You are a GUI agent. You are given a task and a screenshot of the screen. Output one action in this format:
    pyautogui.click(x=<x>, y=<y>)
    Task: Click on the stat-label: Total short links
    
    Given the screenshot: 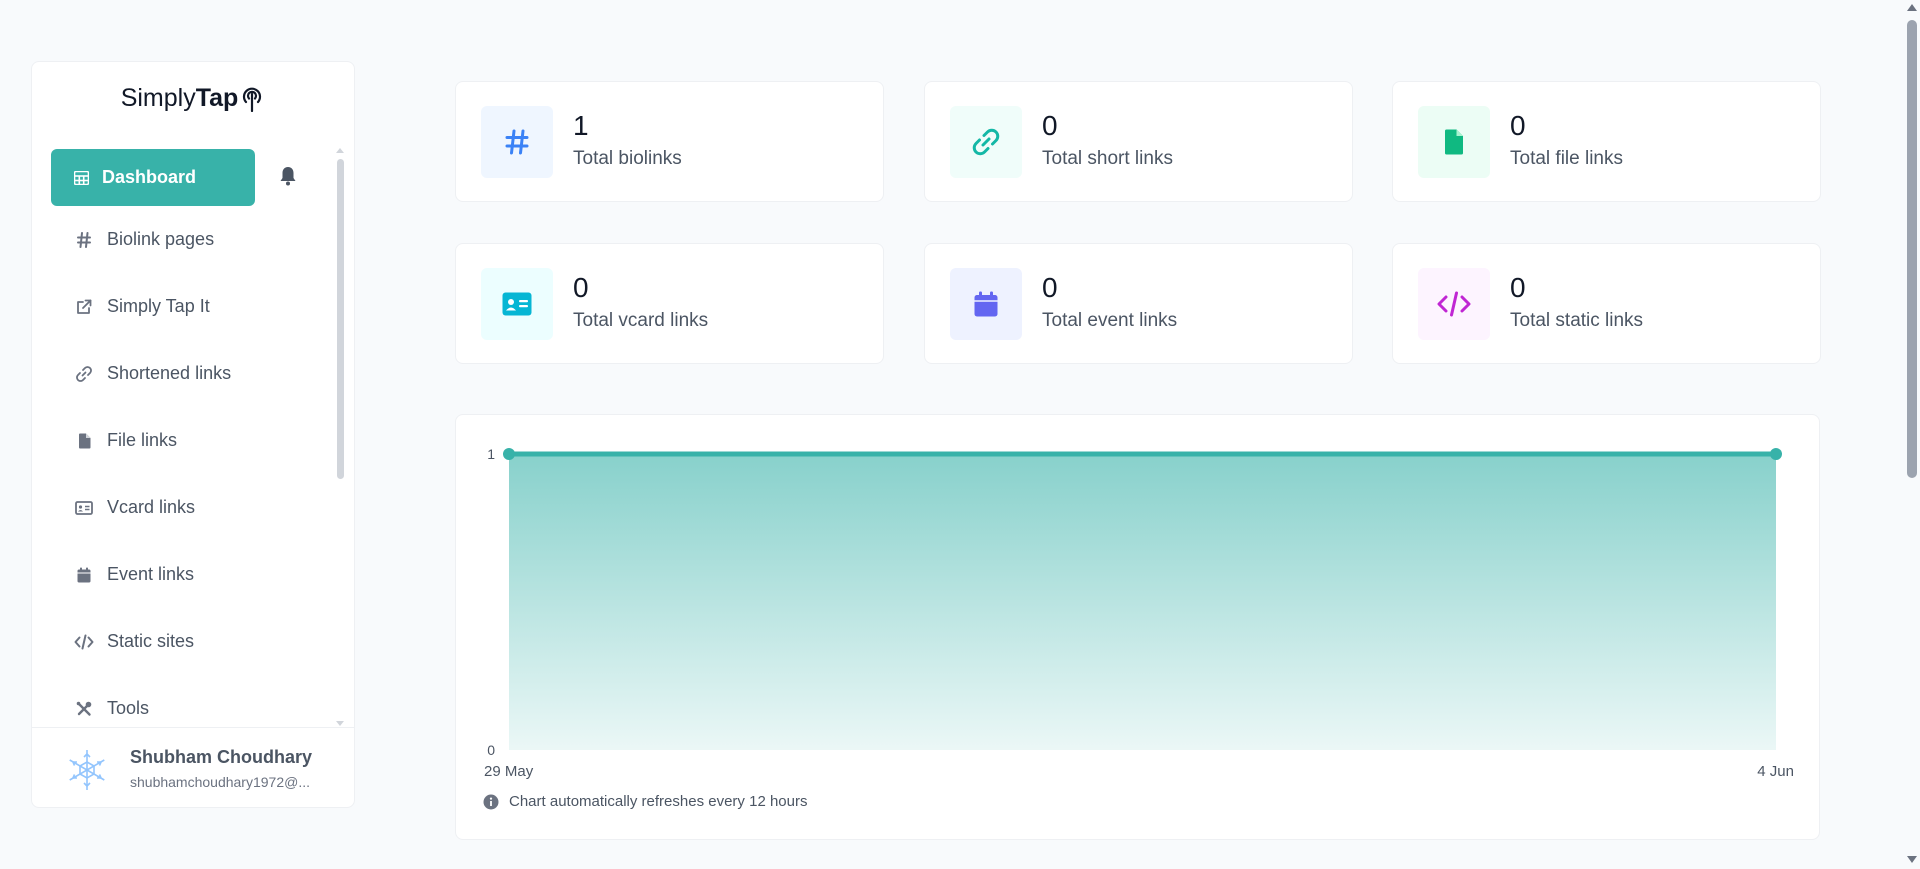 What is the action you would take?
    pyautogui.click(x=1107, y=158)
    